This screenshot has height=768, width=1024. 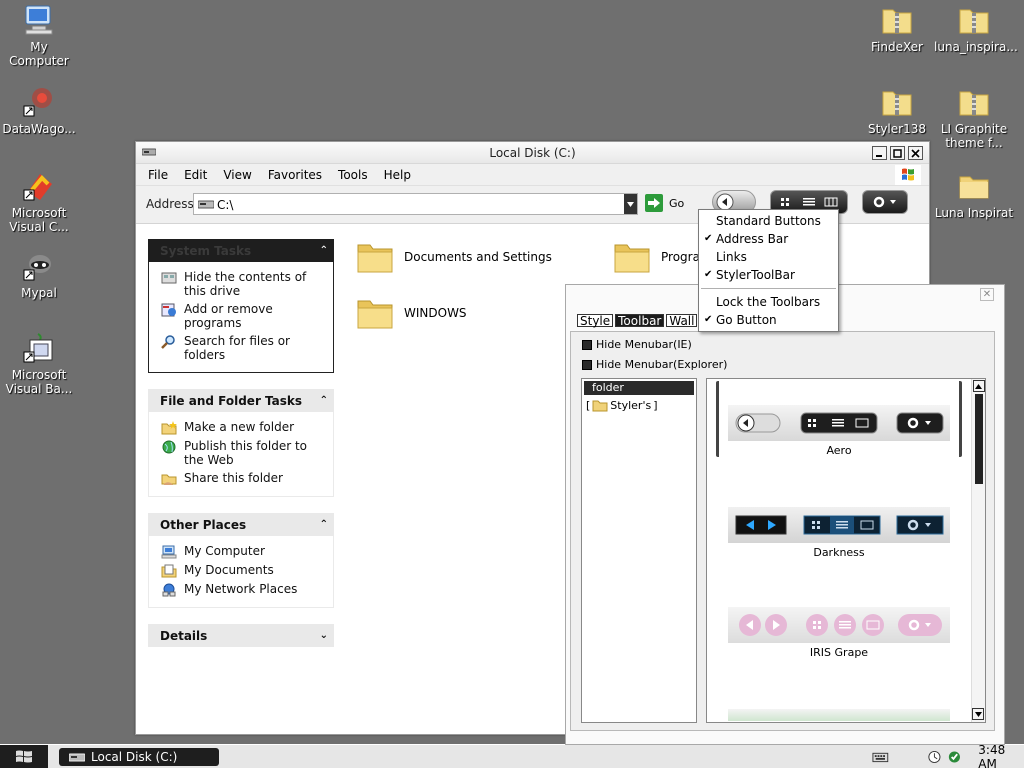 What do you see at coordinates (637, 344) in the screenshot?
I see `hide-menubar-ie-option: Hide Menubar(IE)` at bounding box center [637, 344].